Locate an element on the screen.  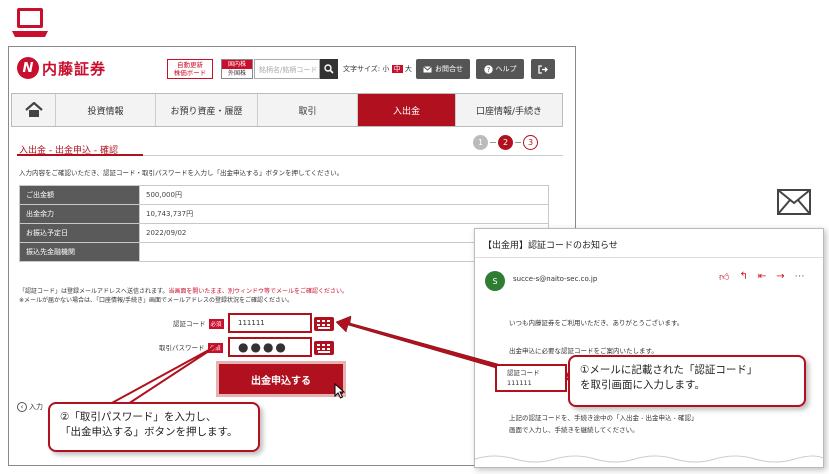
auto-update-board-button: 自動更新 株価ボード is located at coordinates (190, 69).